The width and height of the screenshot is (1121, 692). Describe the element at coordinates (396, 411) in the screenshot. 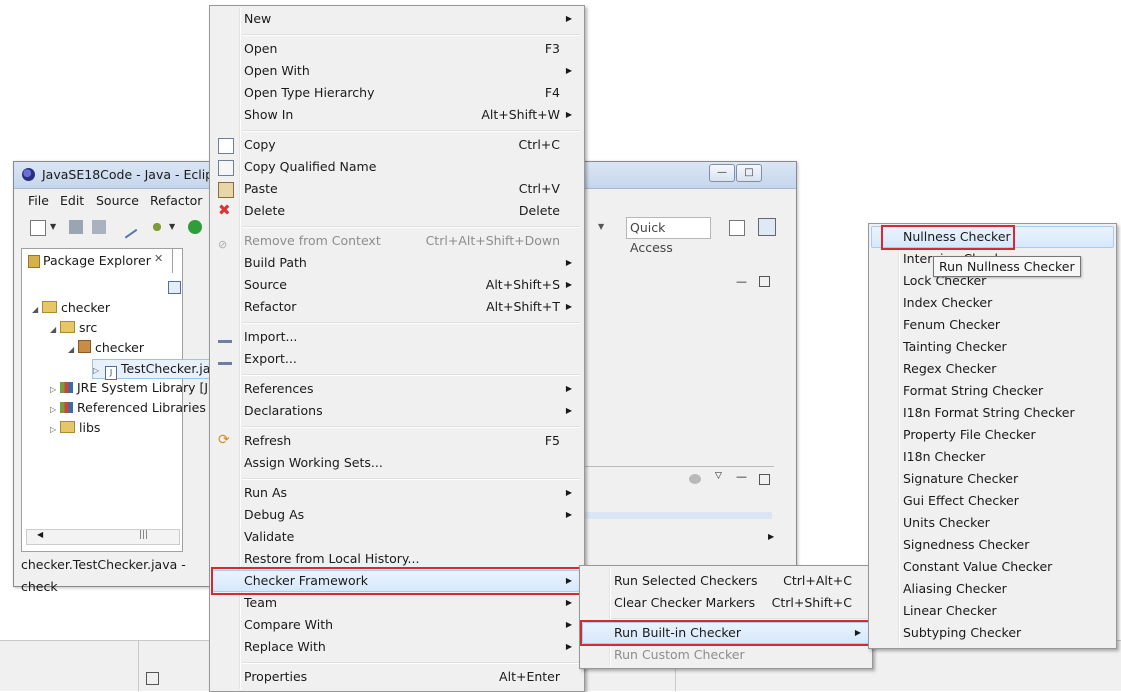

I see `menu-item-declarations: Declarations ▶` at that location.